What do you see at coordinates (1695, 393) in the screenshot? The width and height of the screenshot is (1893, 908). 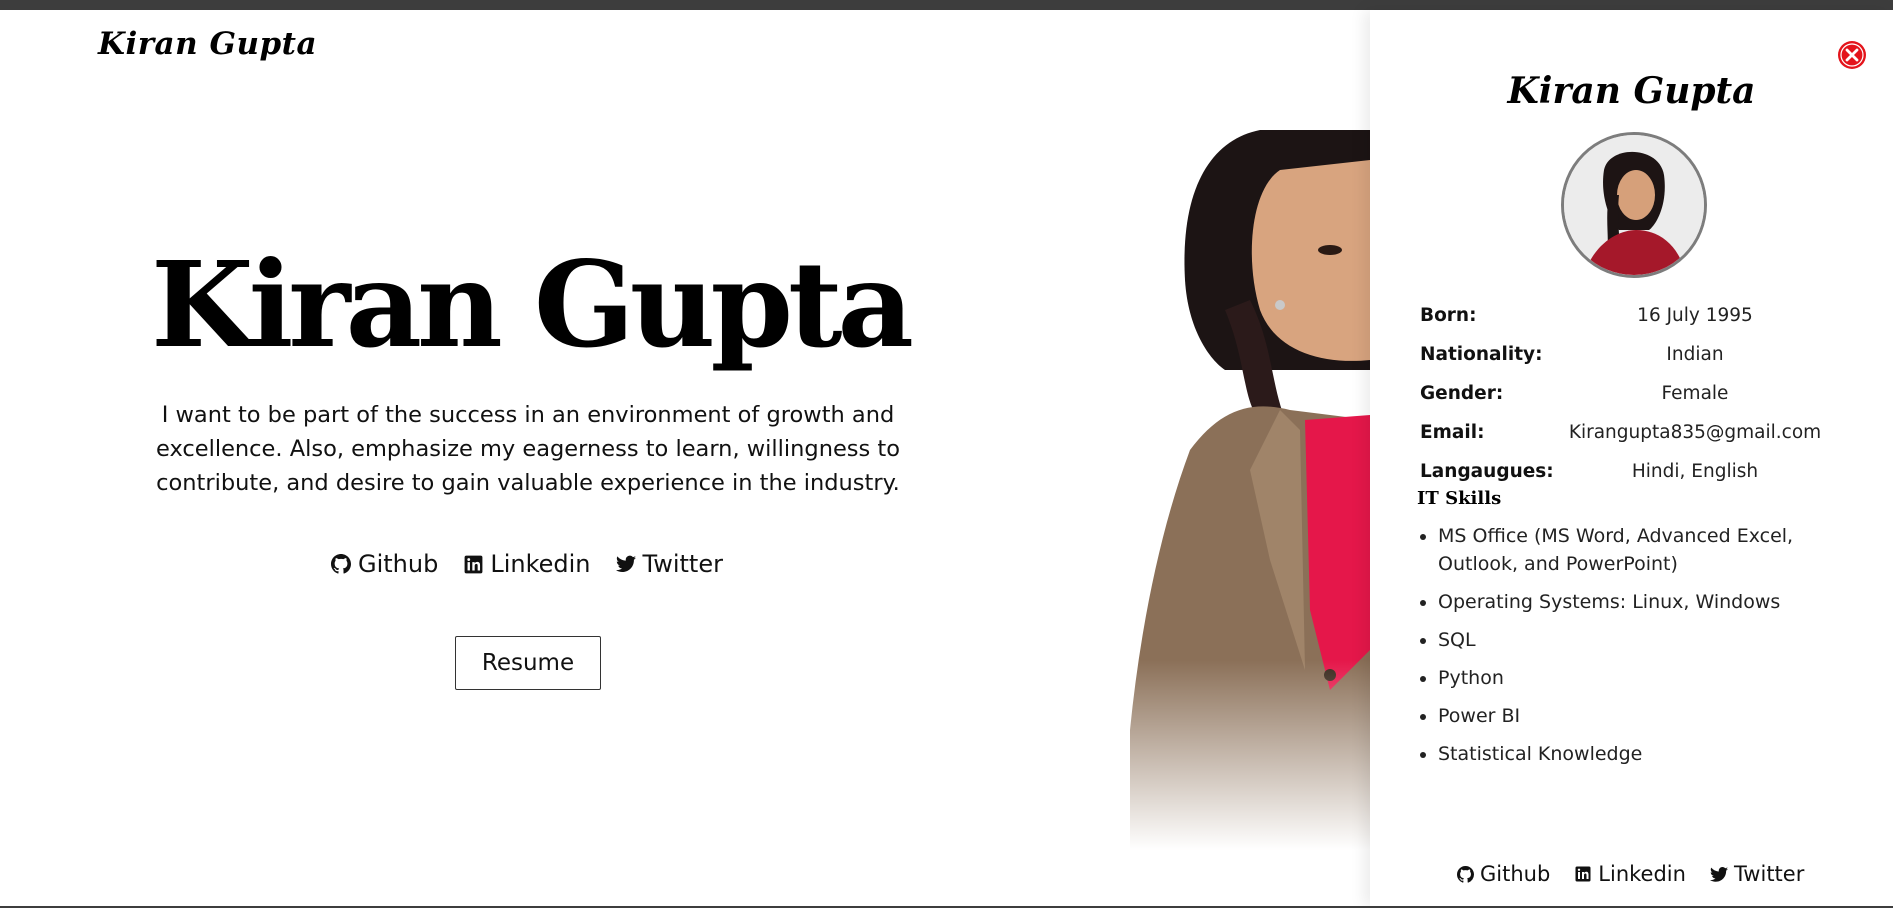 I see `detail-value: Female` at bounding box center [1695, 393].